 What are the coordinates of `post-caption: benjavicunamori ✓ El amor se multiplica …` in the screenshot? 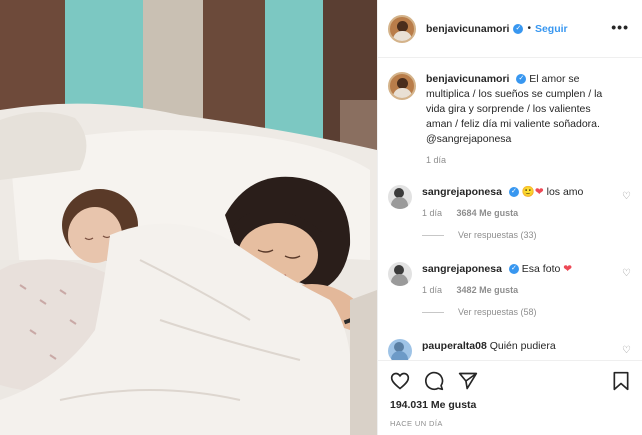 It's located at (509, 118).